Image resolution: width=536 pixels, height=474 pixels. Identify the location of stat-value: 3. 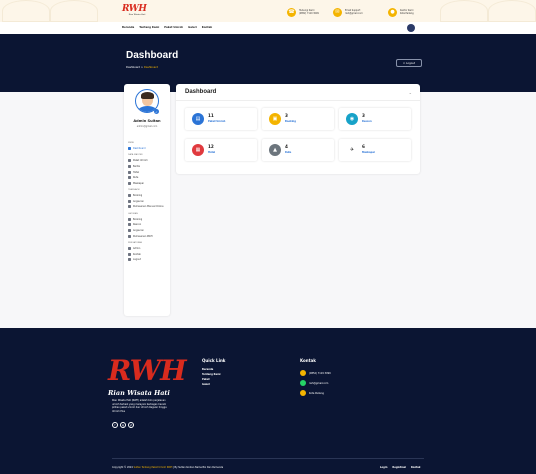
(286, 115).